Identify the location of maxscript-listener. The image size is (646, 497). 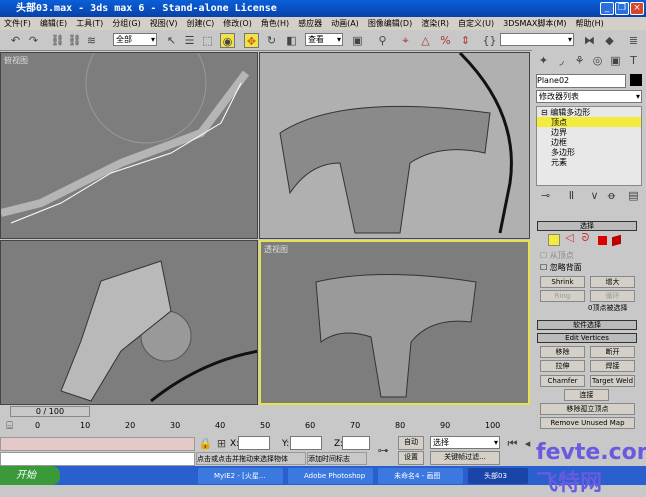
(97, 444).